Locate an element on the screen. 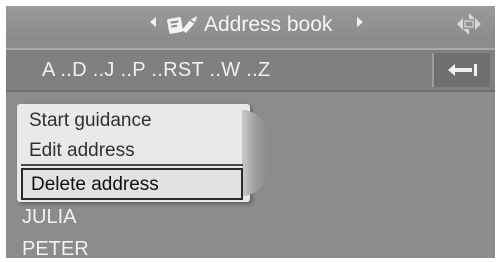 This screenshot has height=262, width=499. settings-icon is located at coordinates (469, 24).